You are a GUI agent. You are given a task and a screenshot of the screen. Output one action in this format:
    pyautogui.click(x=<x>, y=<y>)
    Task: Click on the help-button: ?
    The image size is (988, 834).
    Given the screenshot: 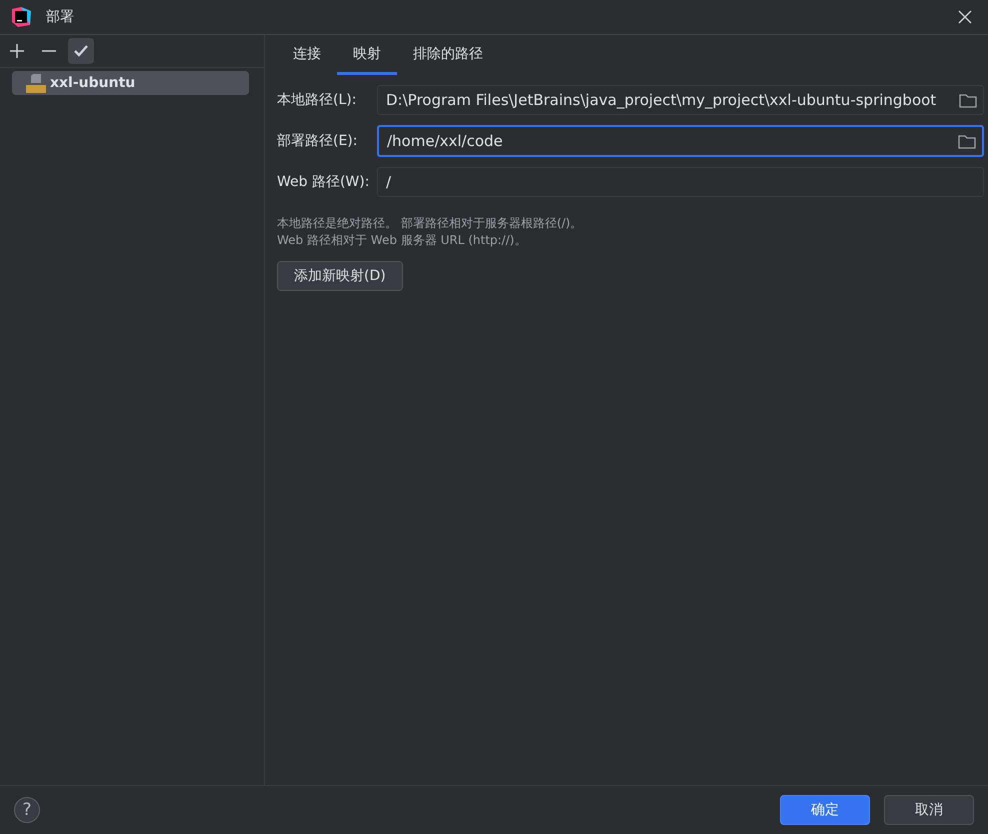 What is the action you would take?
    pyautogui.click(x=27, y=810)
    